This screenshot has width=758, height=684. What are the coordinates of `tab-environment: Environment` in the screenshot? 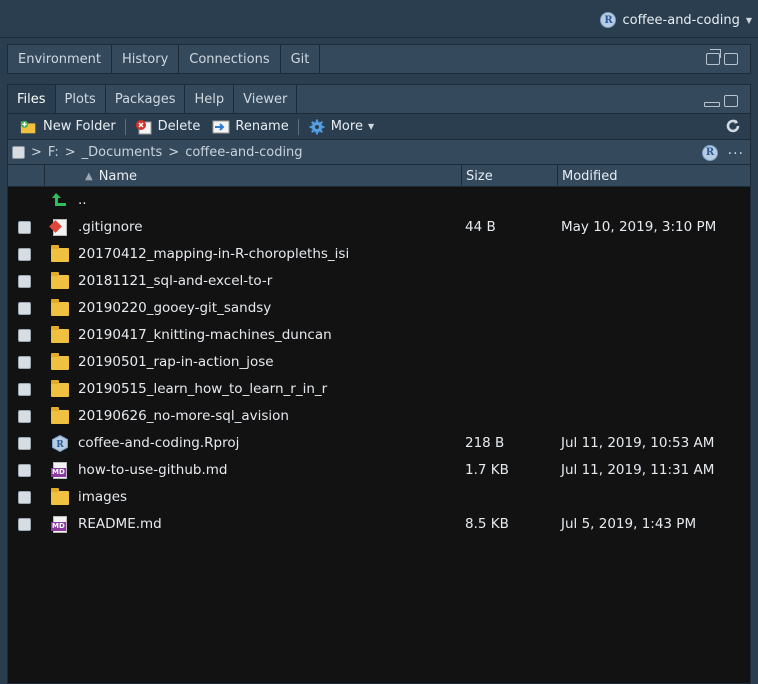 It's located at (60, 59).